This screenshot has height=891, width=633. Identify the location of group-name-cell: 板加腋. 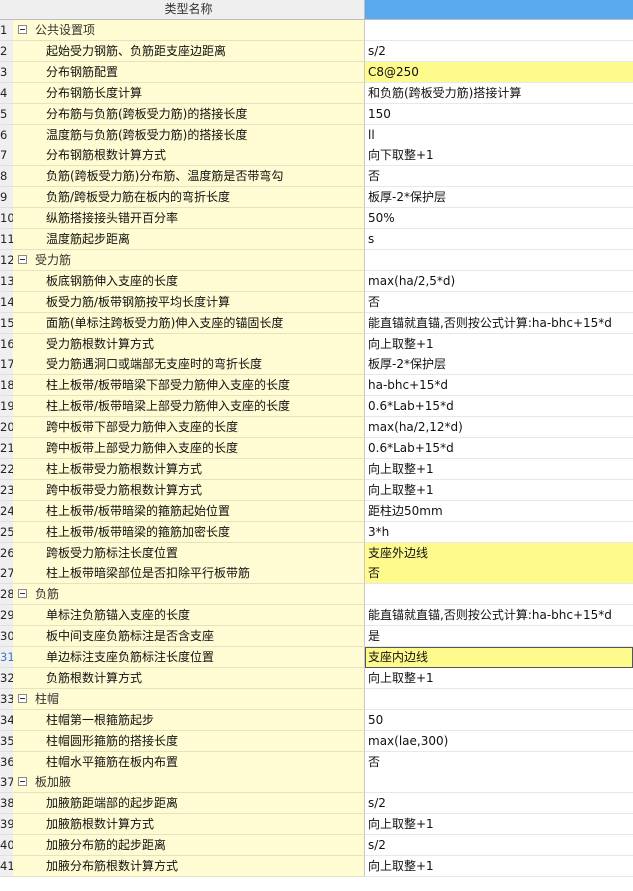
(189, 783).